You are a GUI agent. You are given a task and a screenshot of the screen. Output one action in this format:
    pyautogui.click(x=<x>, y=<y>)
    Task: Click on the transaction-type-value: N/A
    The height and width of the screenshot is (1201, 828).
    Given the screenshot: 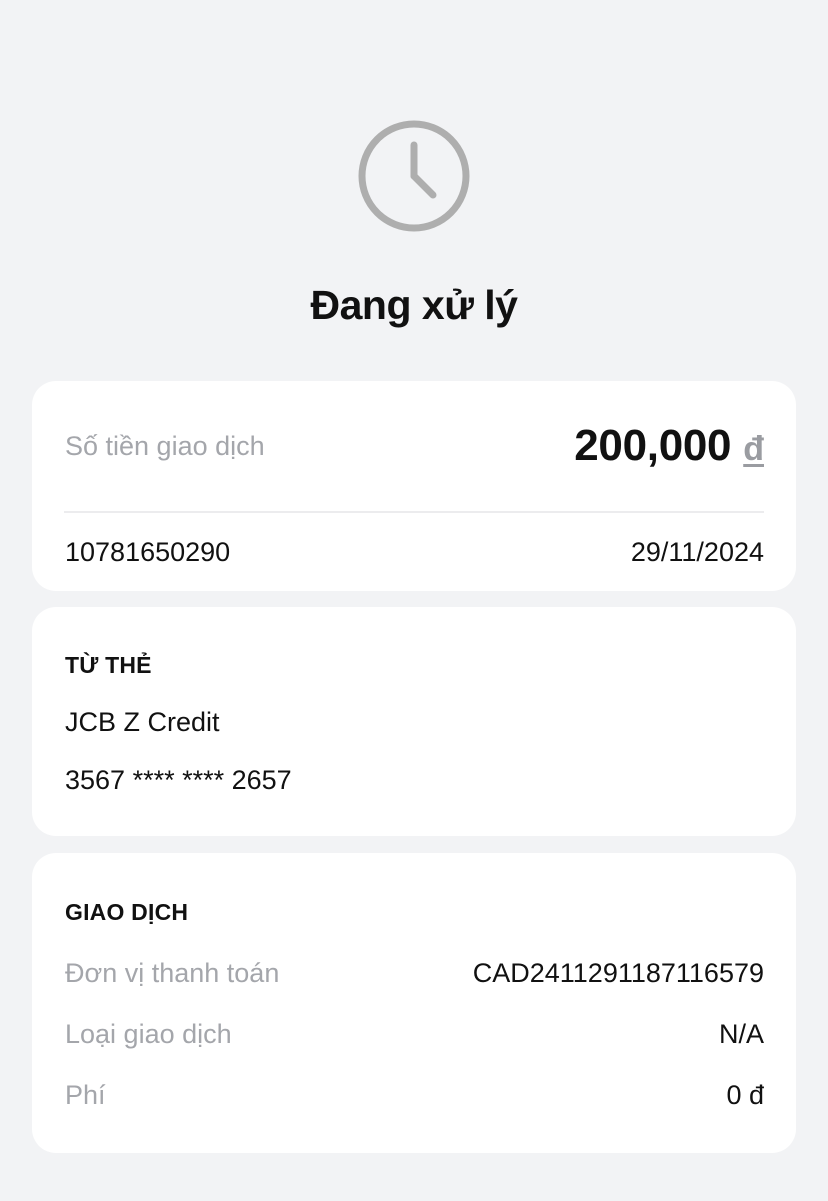 What is the action you would take?
    pyautogui.click(x=741, y=1034)
    